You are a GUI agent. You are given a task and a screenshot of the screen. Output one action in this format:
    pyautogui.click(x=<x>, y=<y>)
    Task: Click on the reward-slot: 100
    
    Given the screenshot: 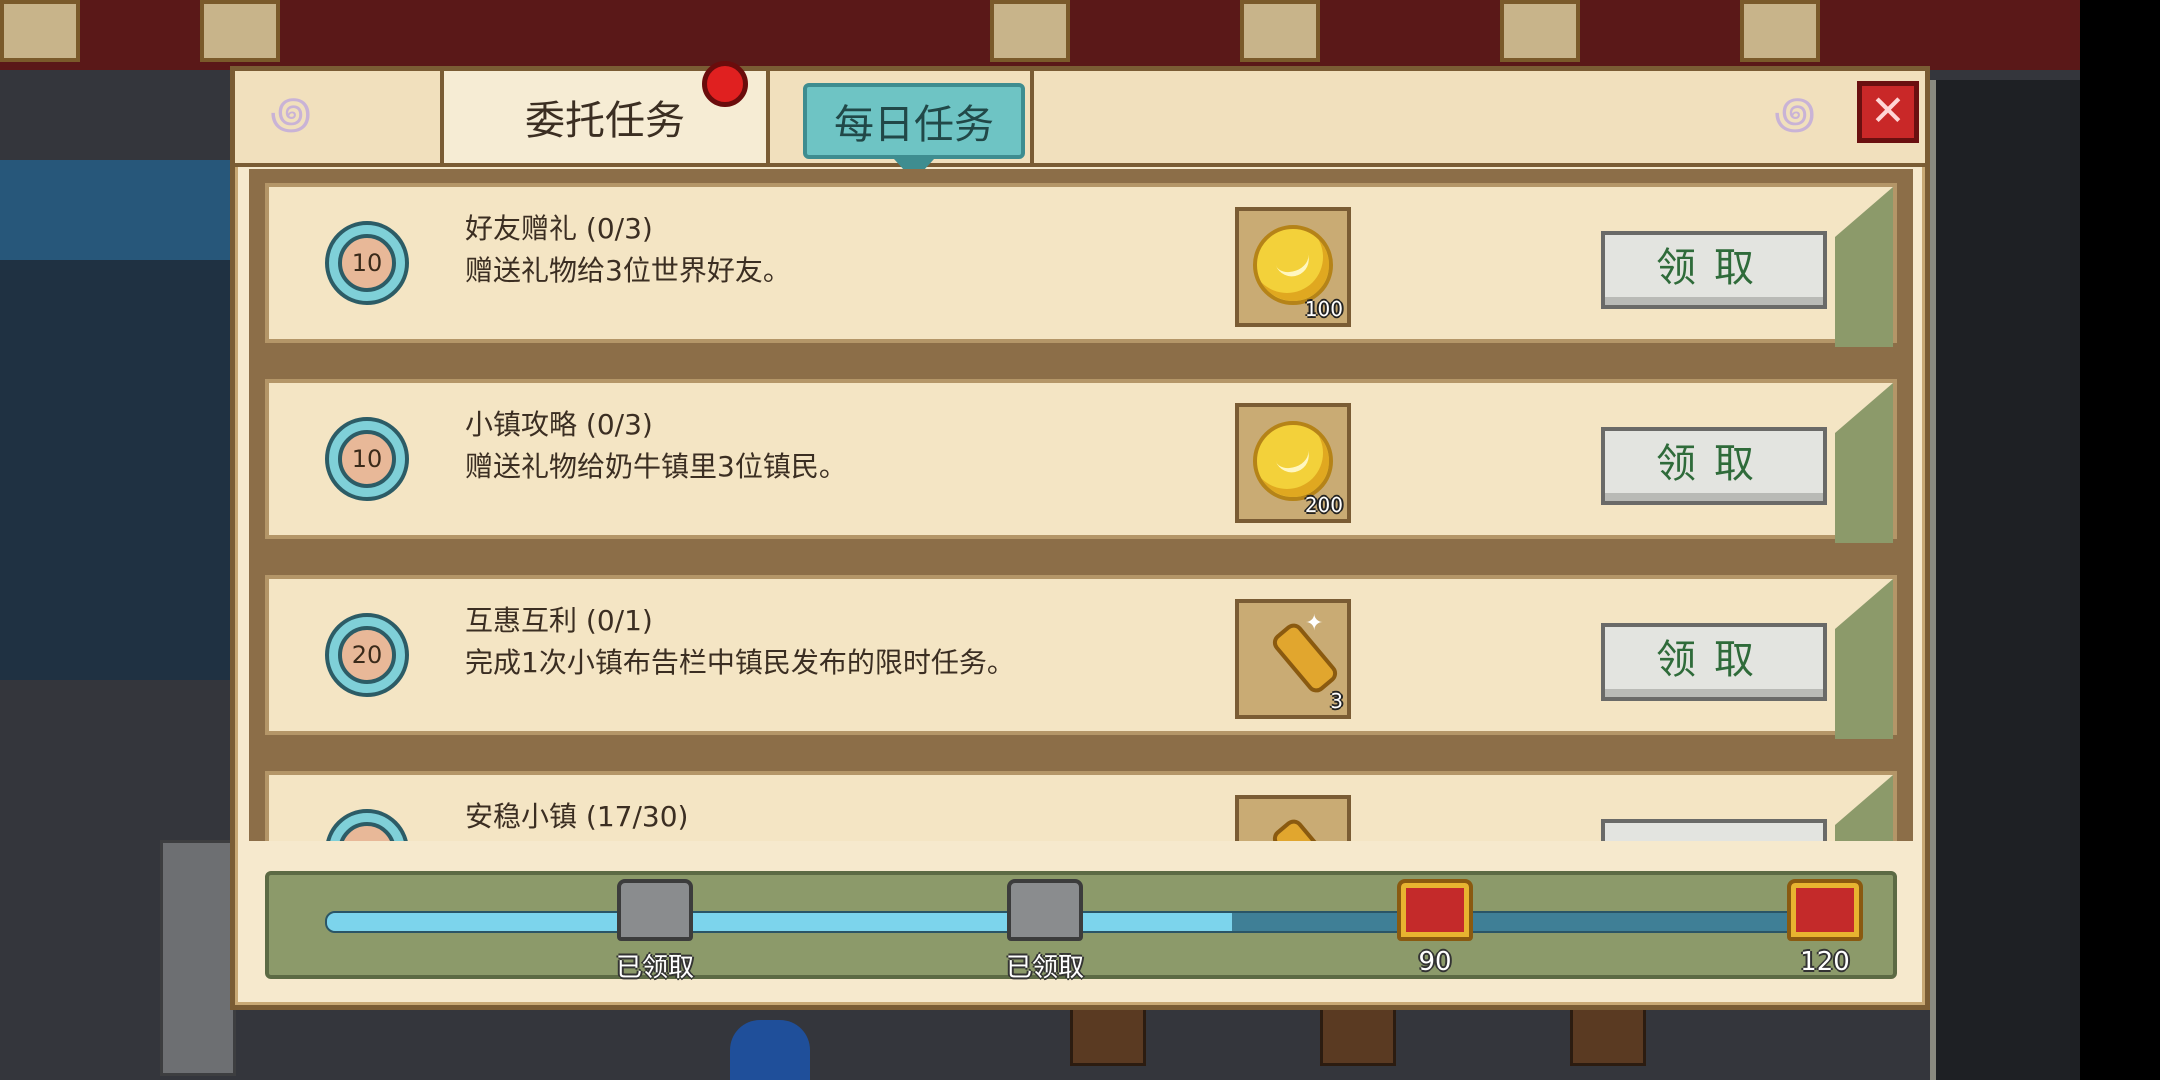 What is the action you would take?
    pyautogui.click(x=1293, y=267)
    